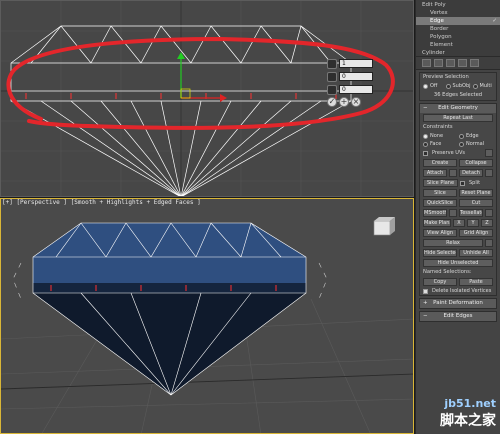 The image size is (500, 434). I want to click on slice-button: Slice, so click(440, 193).